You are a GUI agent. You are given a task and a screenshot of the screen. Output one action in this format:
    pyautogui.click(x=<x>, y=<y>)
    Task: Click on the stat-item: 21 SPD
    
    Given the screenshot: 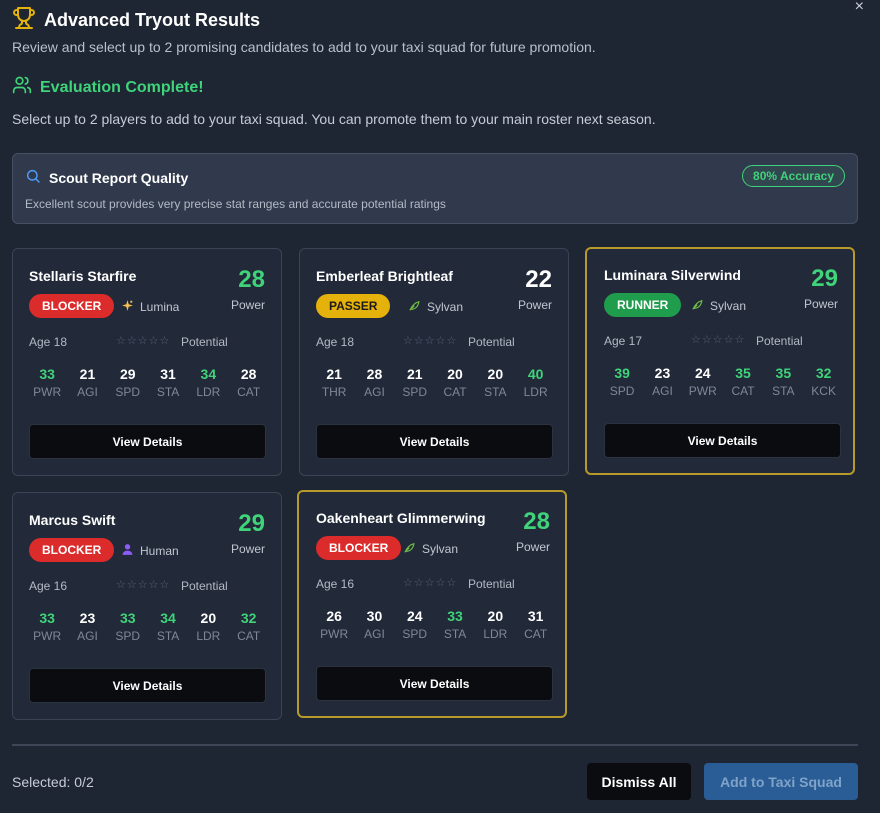 What is the action you would take?
    pyautogui.click(x=415, y=382)
    